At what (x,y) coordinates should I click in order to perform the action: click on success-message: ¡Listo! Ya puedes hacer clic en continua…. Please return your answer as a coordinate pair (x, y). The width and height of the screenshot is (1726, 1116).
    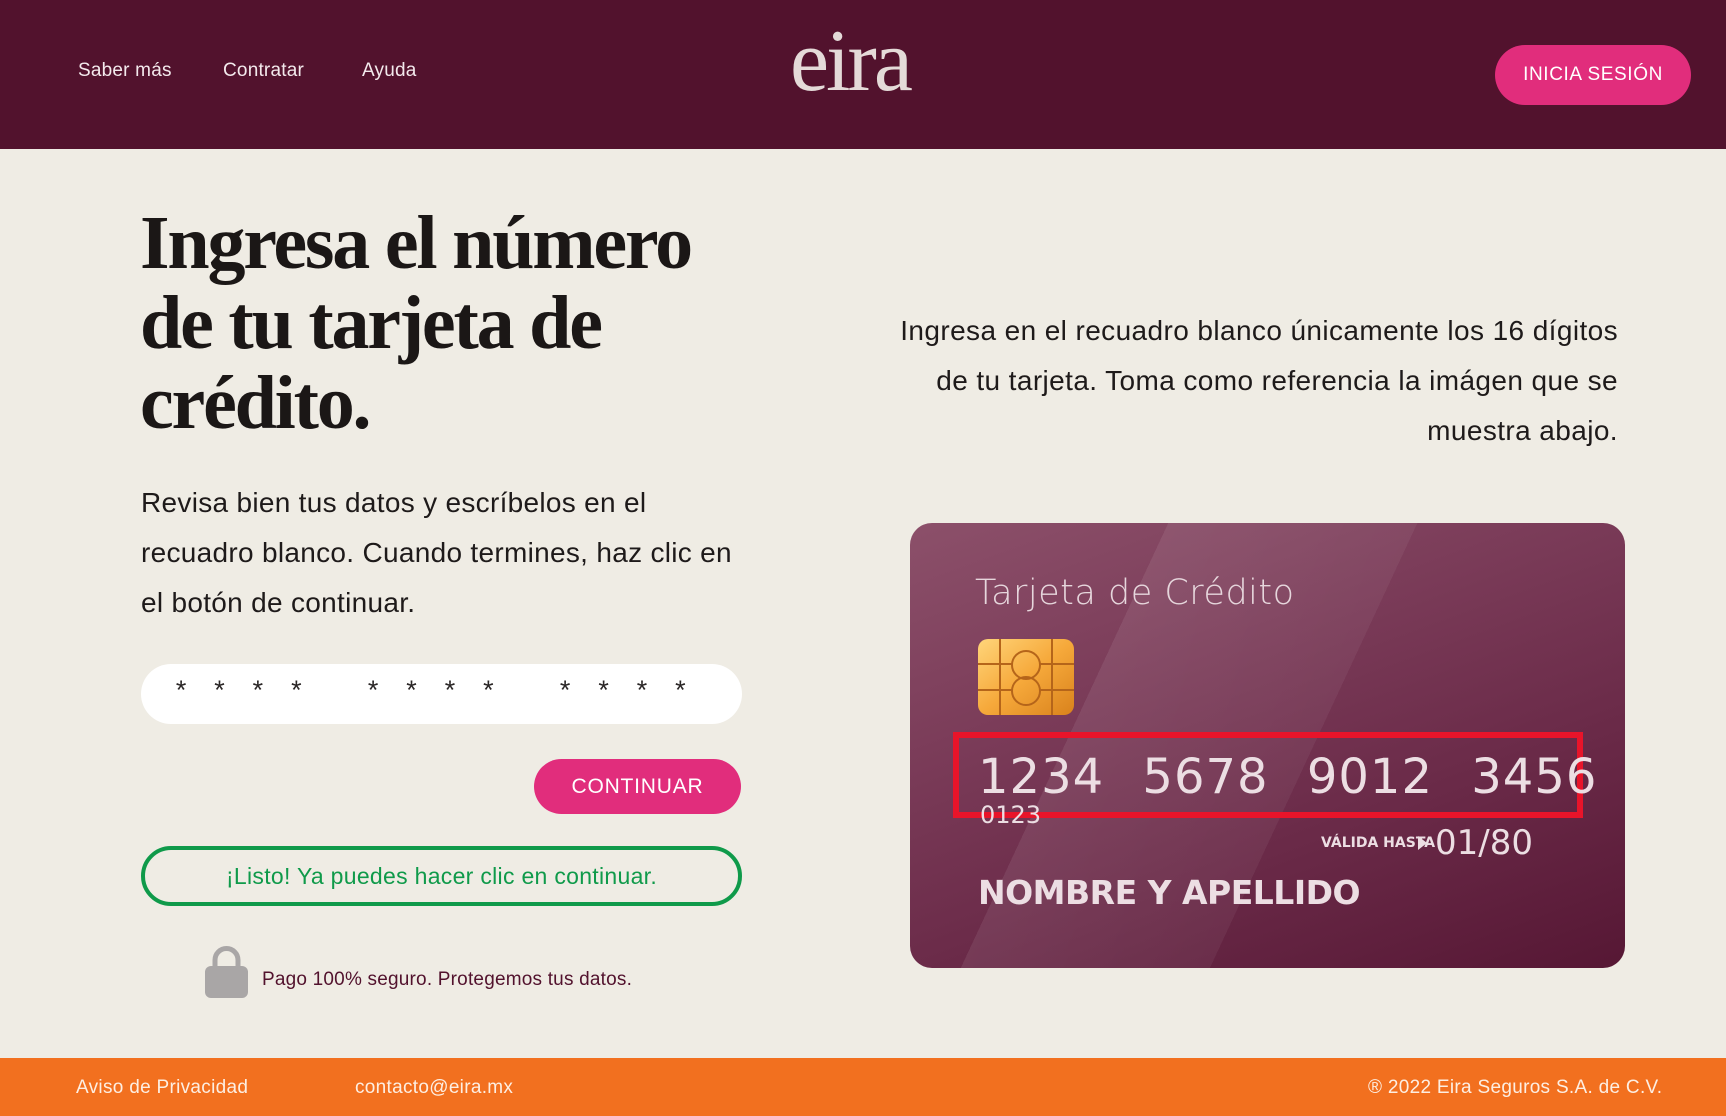
    Looking at the image, I should click on (441, 876).